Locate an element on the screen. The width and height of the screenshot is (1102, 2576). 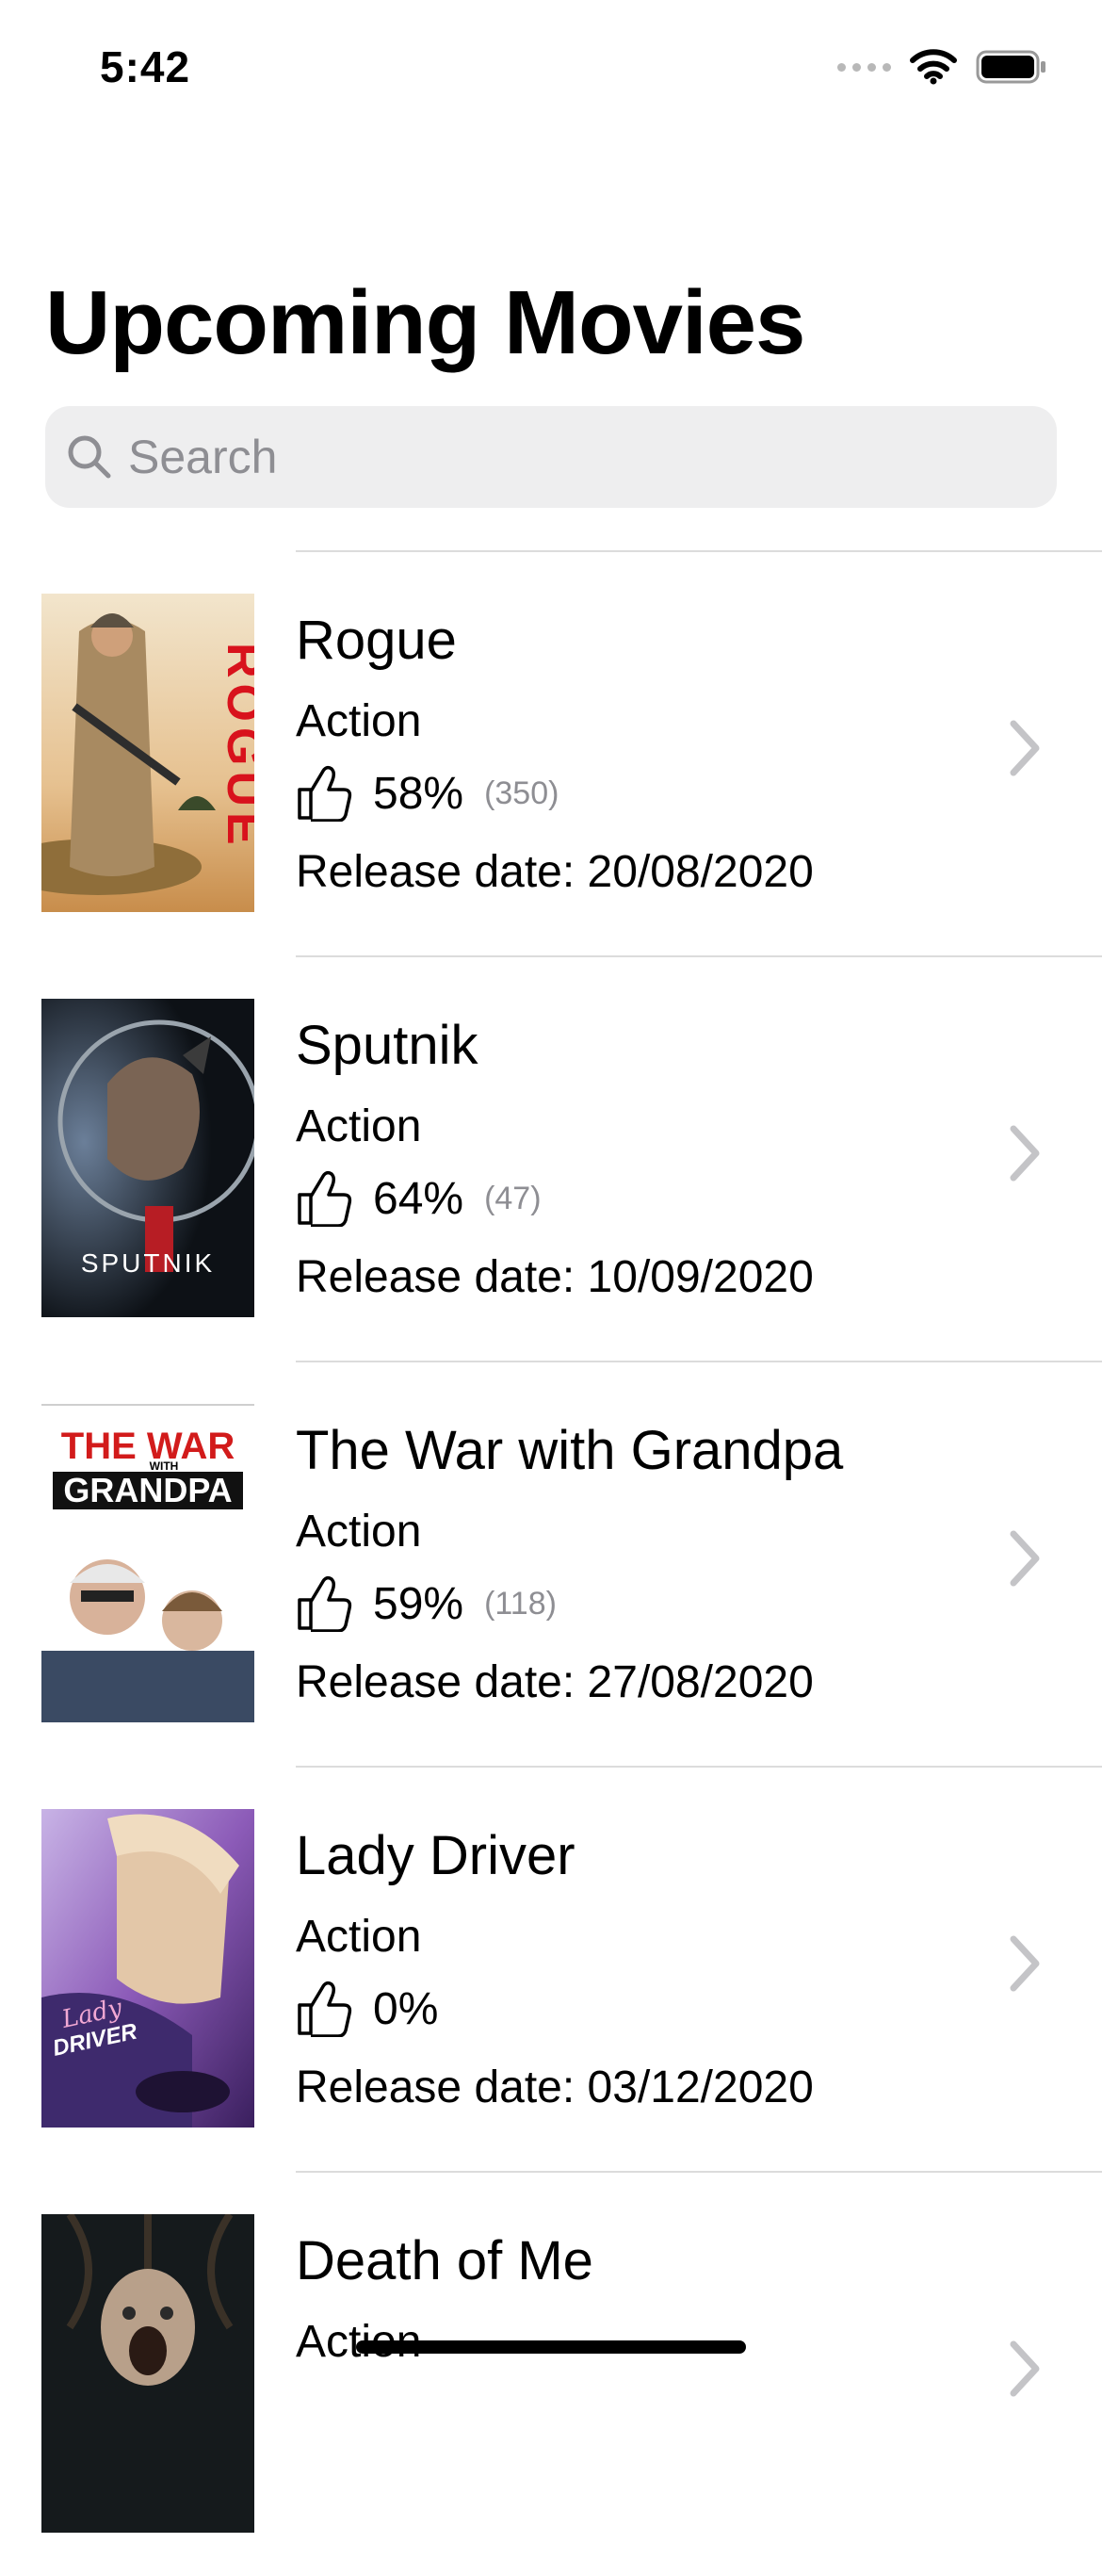
svg-text: THE WAR is located at coordinates (148, 1446).